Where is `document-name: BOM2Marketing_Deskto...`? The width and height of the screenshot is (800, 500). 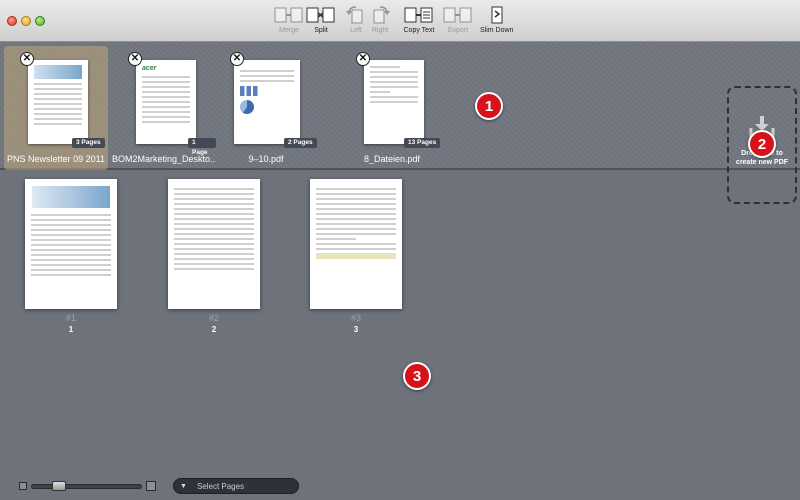
document-name: BOM2Marketing_Deskto... is located at coordinates (164, 159).